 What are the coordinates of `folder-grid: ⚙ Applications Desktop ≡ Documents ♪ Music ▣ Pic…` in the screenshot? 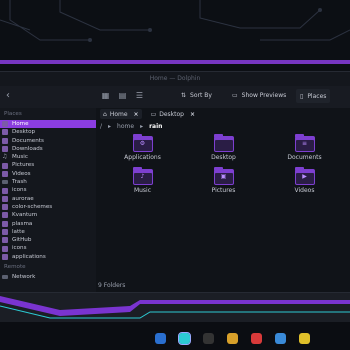 It's located at (224, 164).